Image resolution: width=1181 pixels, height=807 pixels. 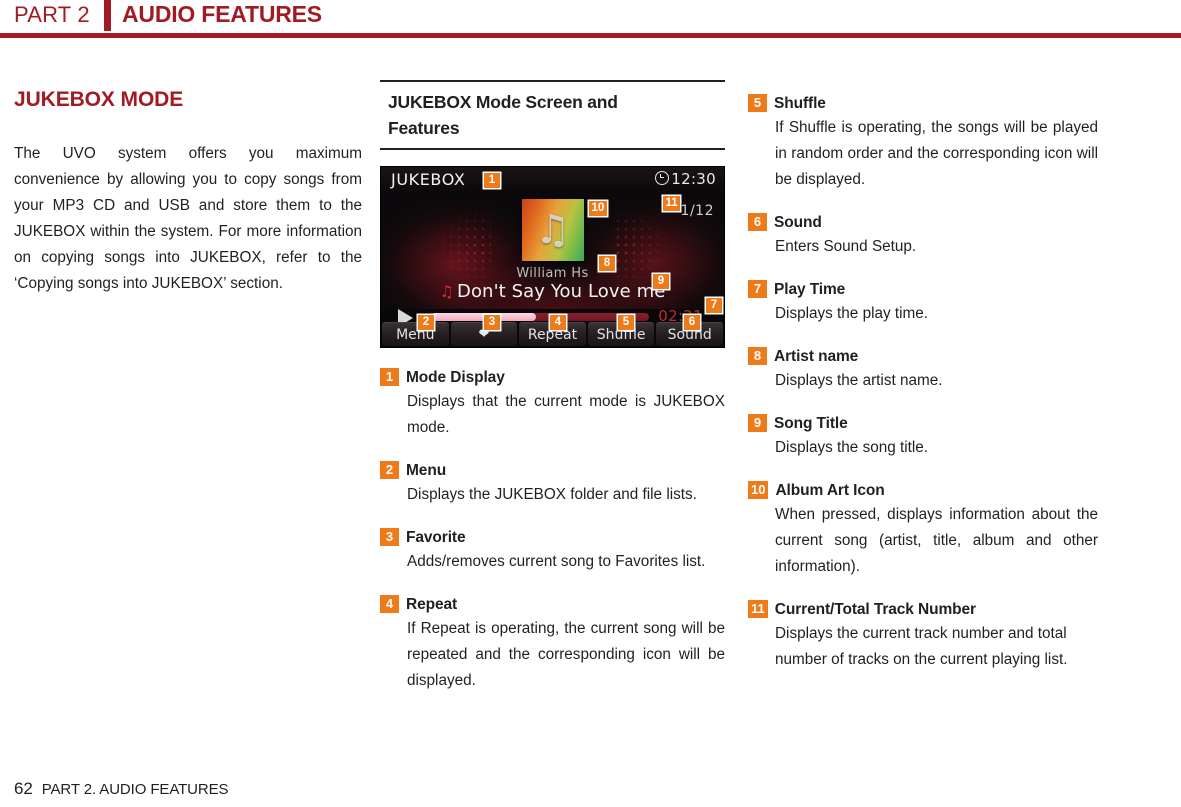 What do you see at coordinates (424, 128) in the screenshot?
I see `subsection-heading-line-2: Features` at bounding box center [424, 128].